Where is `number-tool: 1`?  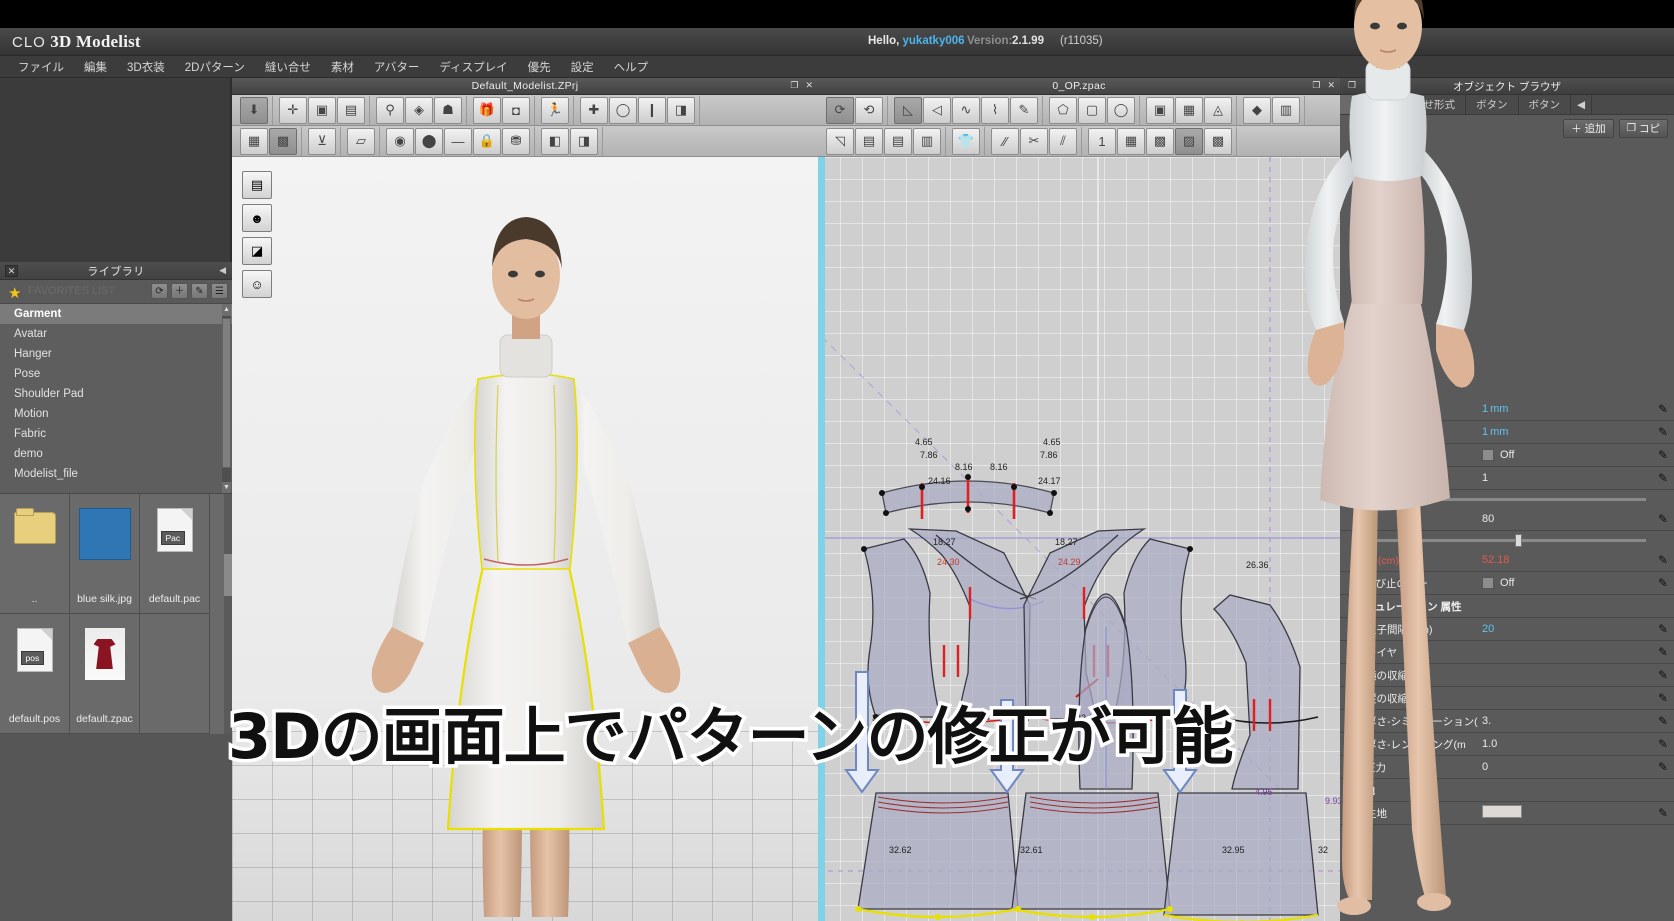 number-tool: 1 is located at coordinates (1102, 141).